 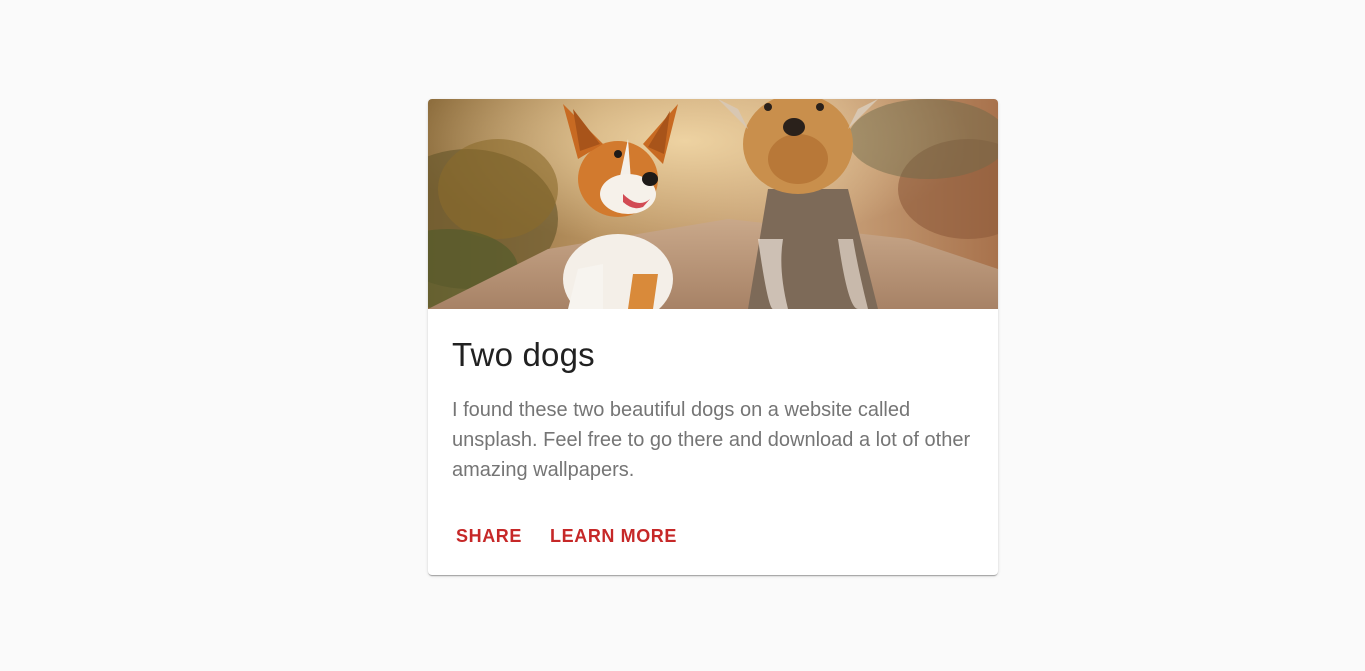 What do you see at coordinates (613, 536) in the screenshot?
I see `learn-more-button: LEARN MORE` at bounding box center [613, 536].